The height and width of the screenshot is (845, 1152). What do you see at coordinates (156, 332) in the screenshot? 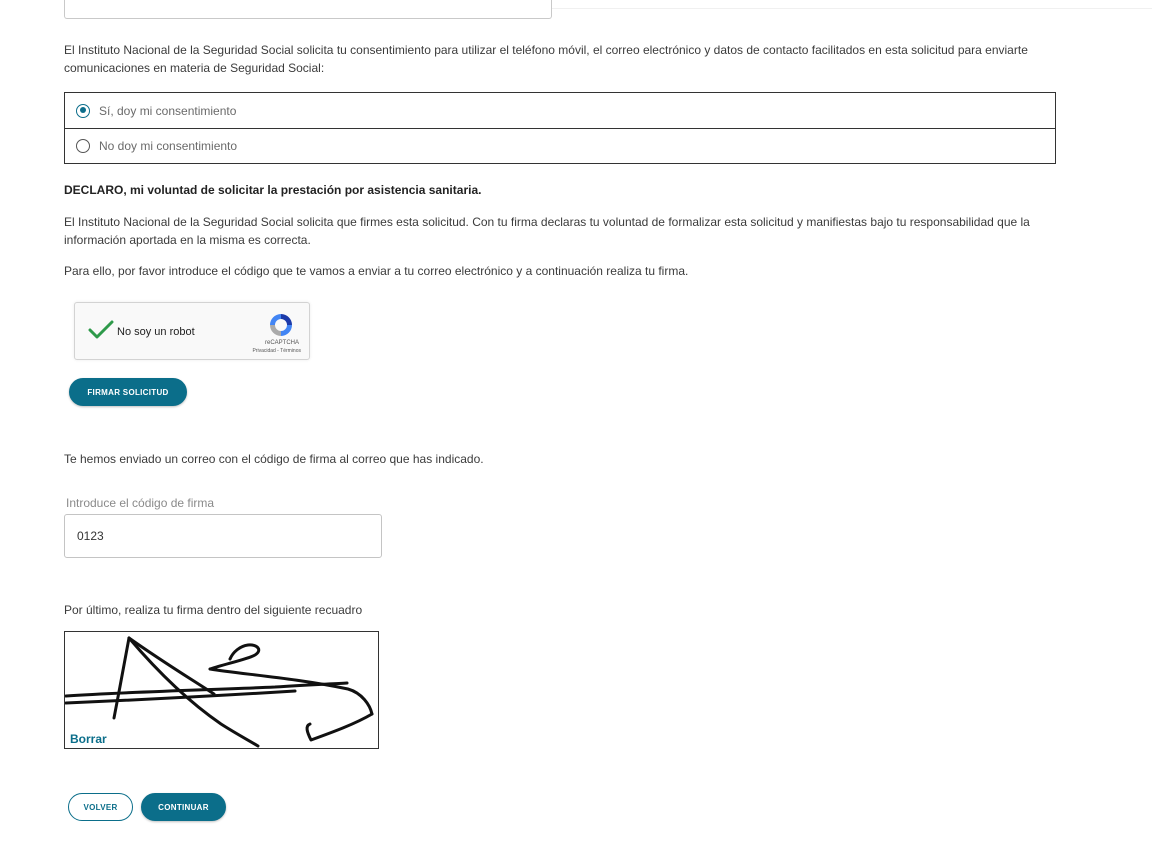
I see `recaptcha-label: No soy un robot` at bounding box center [156, 332].